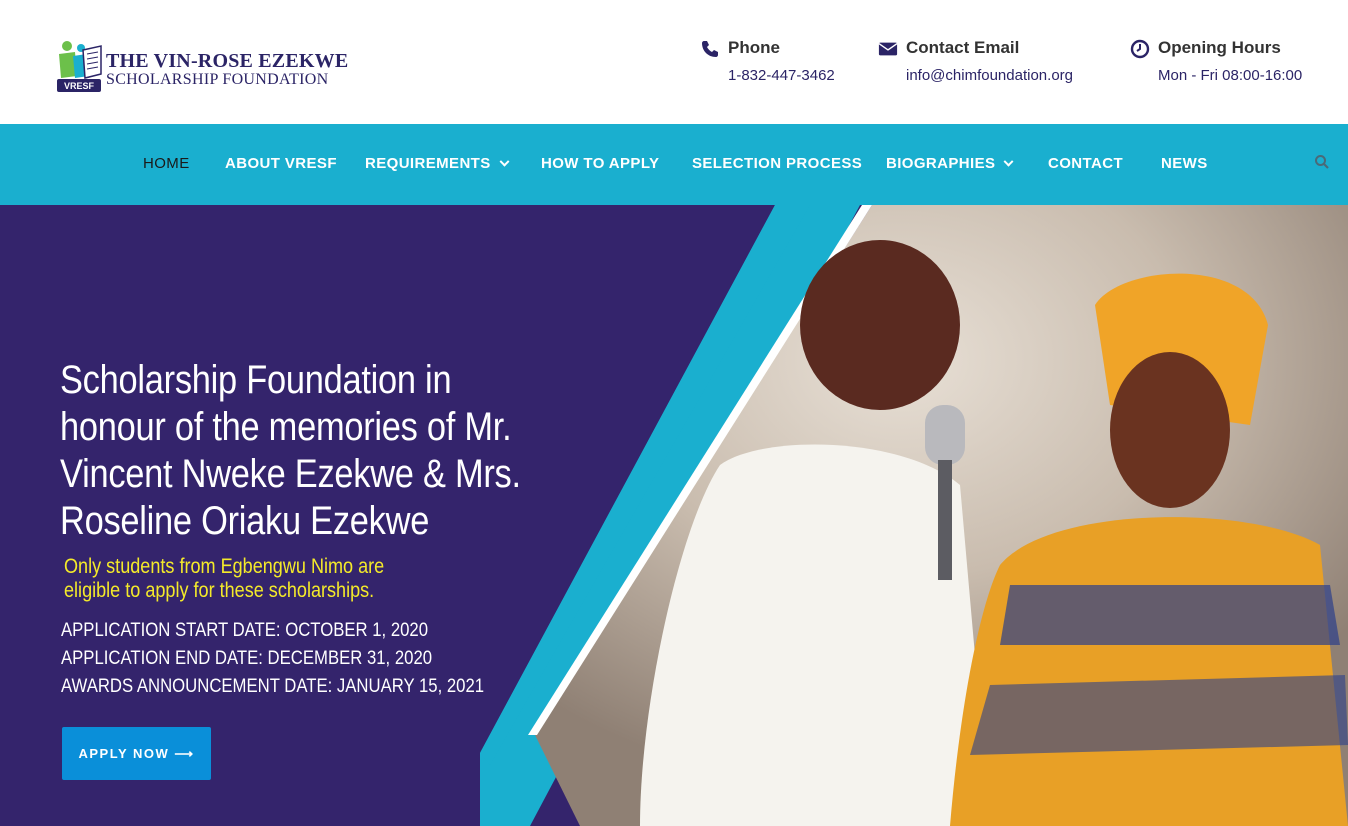 The width and height of the screenshot is (1348, 826). What do you see at coordinates (754, 47) in the screenshot?
I see `phone-title: Phone` at bounding box center [754, 47].